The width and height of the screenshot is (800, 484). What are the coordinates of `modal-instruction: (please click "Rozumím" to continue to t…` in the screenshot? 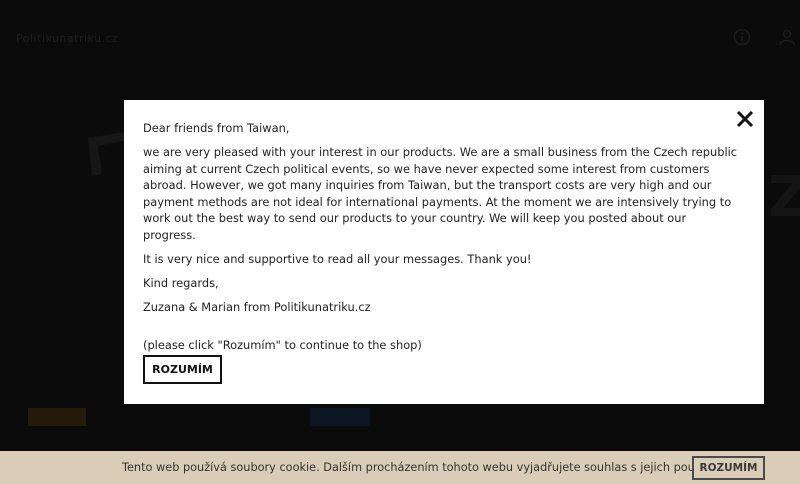 It's located at (282, 345).